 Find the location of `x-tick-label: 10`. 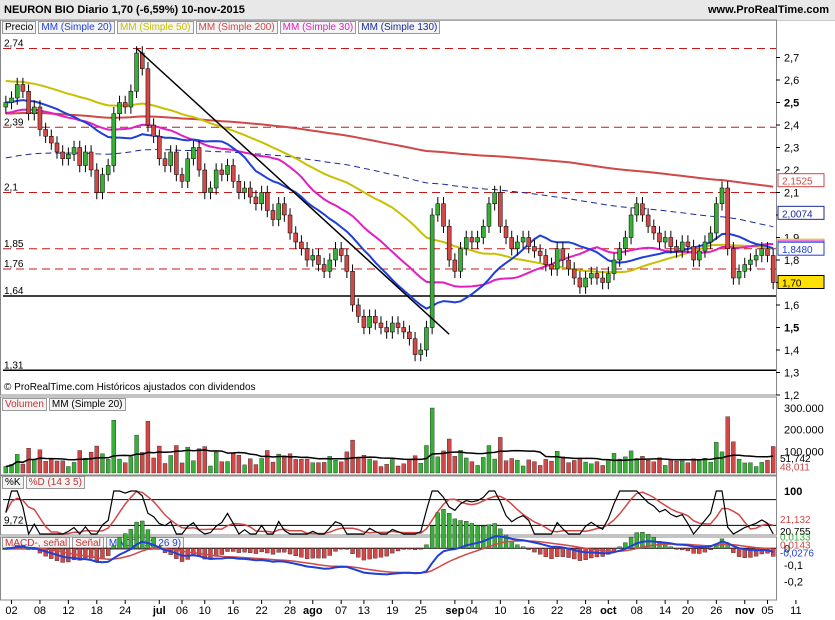

x-tick-label: 10 is located at coordinates (500, 611).